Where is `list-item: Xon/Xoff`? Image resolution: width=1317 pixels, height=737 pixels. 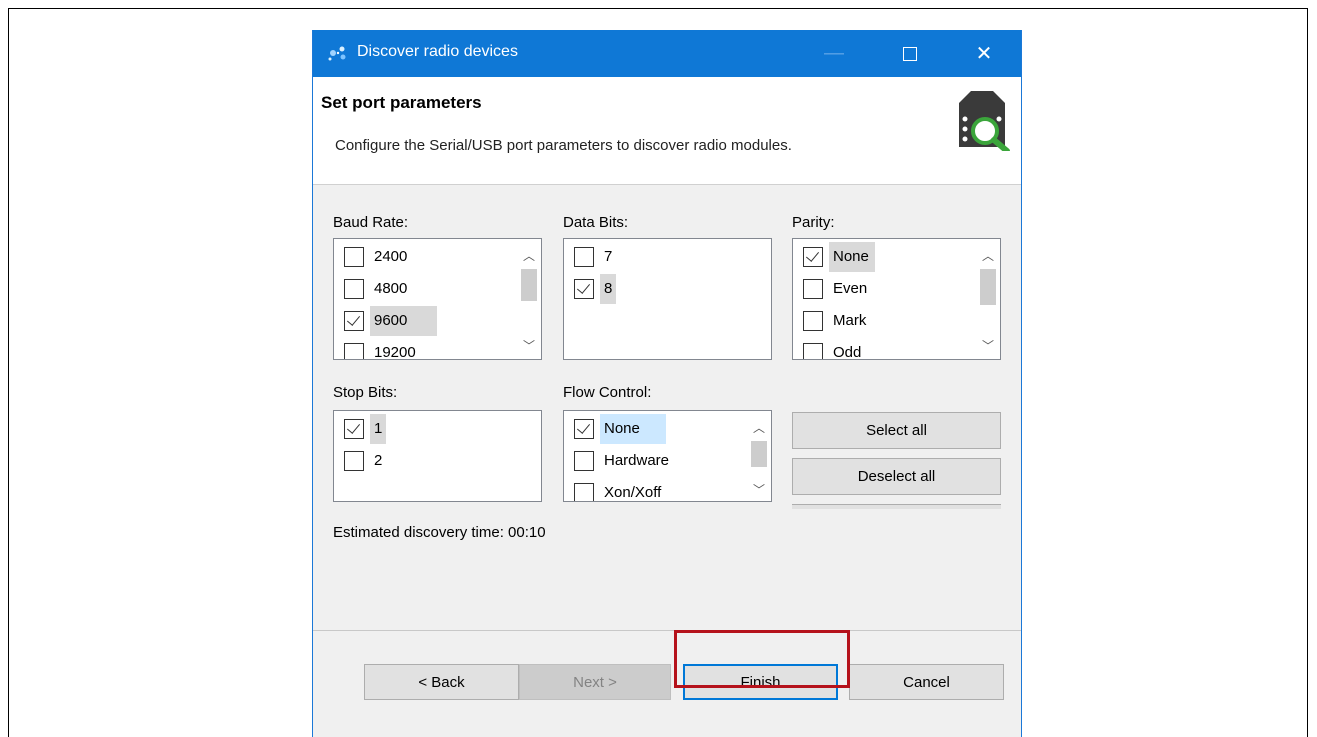
list-item: Xon/Xoff is located at coordinates (619, 489).